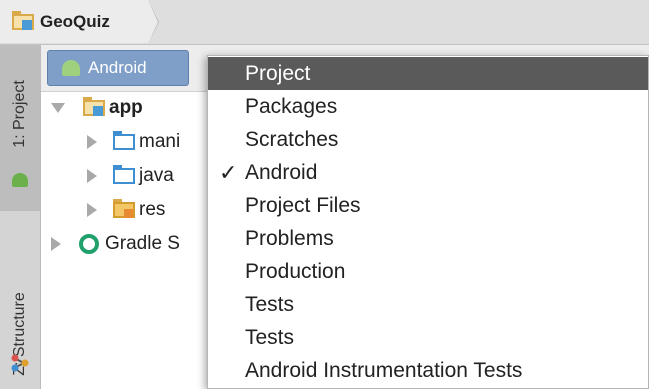 The image size is (649, 389). I want to click on menu-item-android-instrumentation-tests: Android Instrumentation Tests, so click(428, 370).